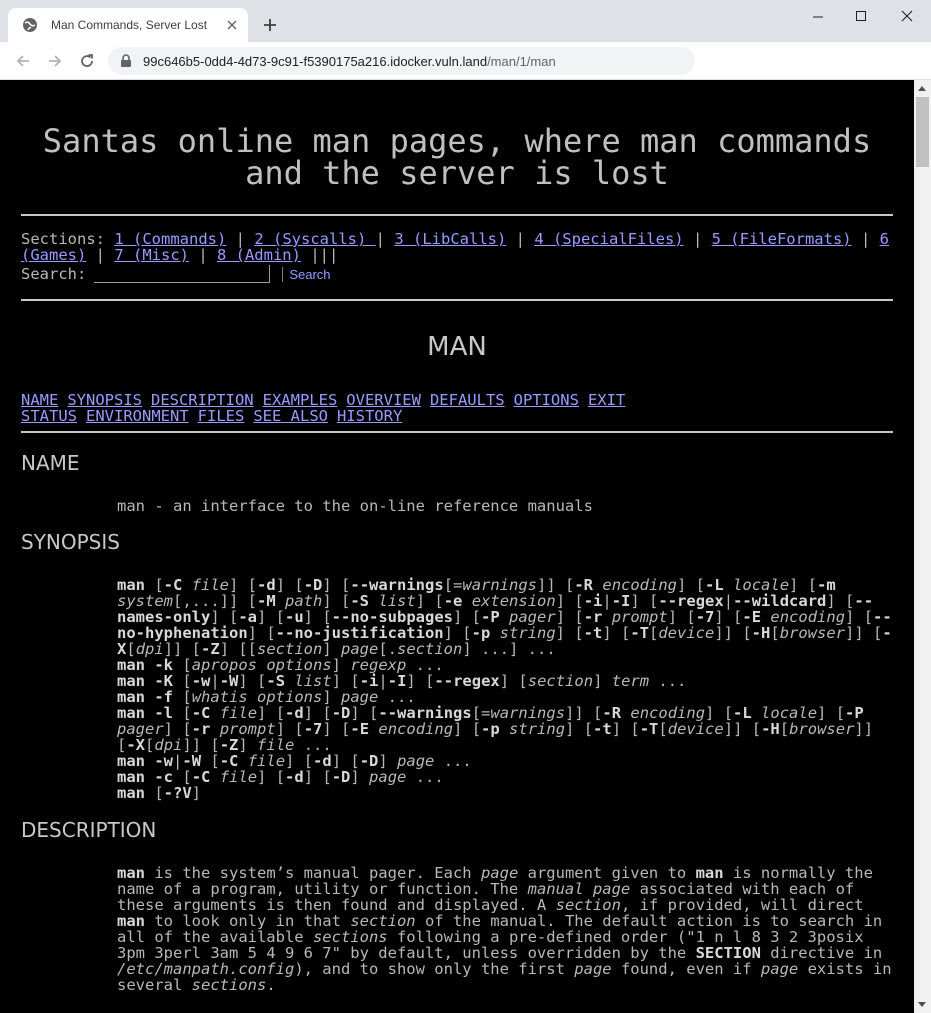 The image size is (931, 1013). Describe the element at coordinates (23, 61) in the screenshot. I see `back-arrow-icon` at that location.